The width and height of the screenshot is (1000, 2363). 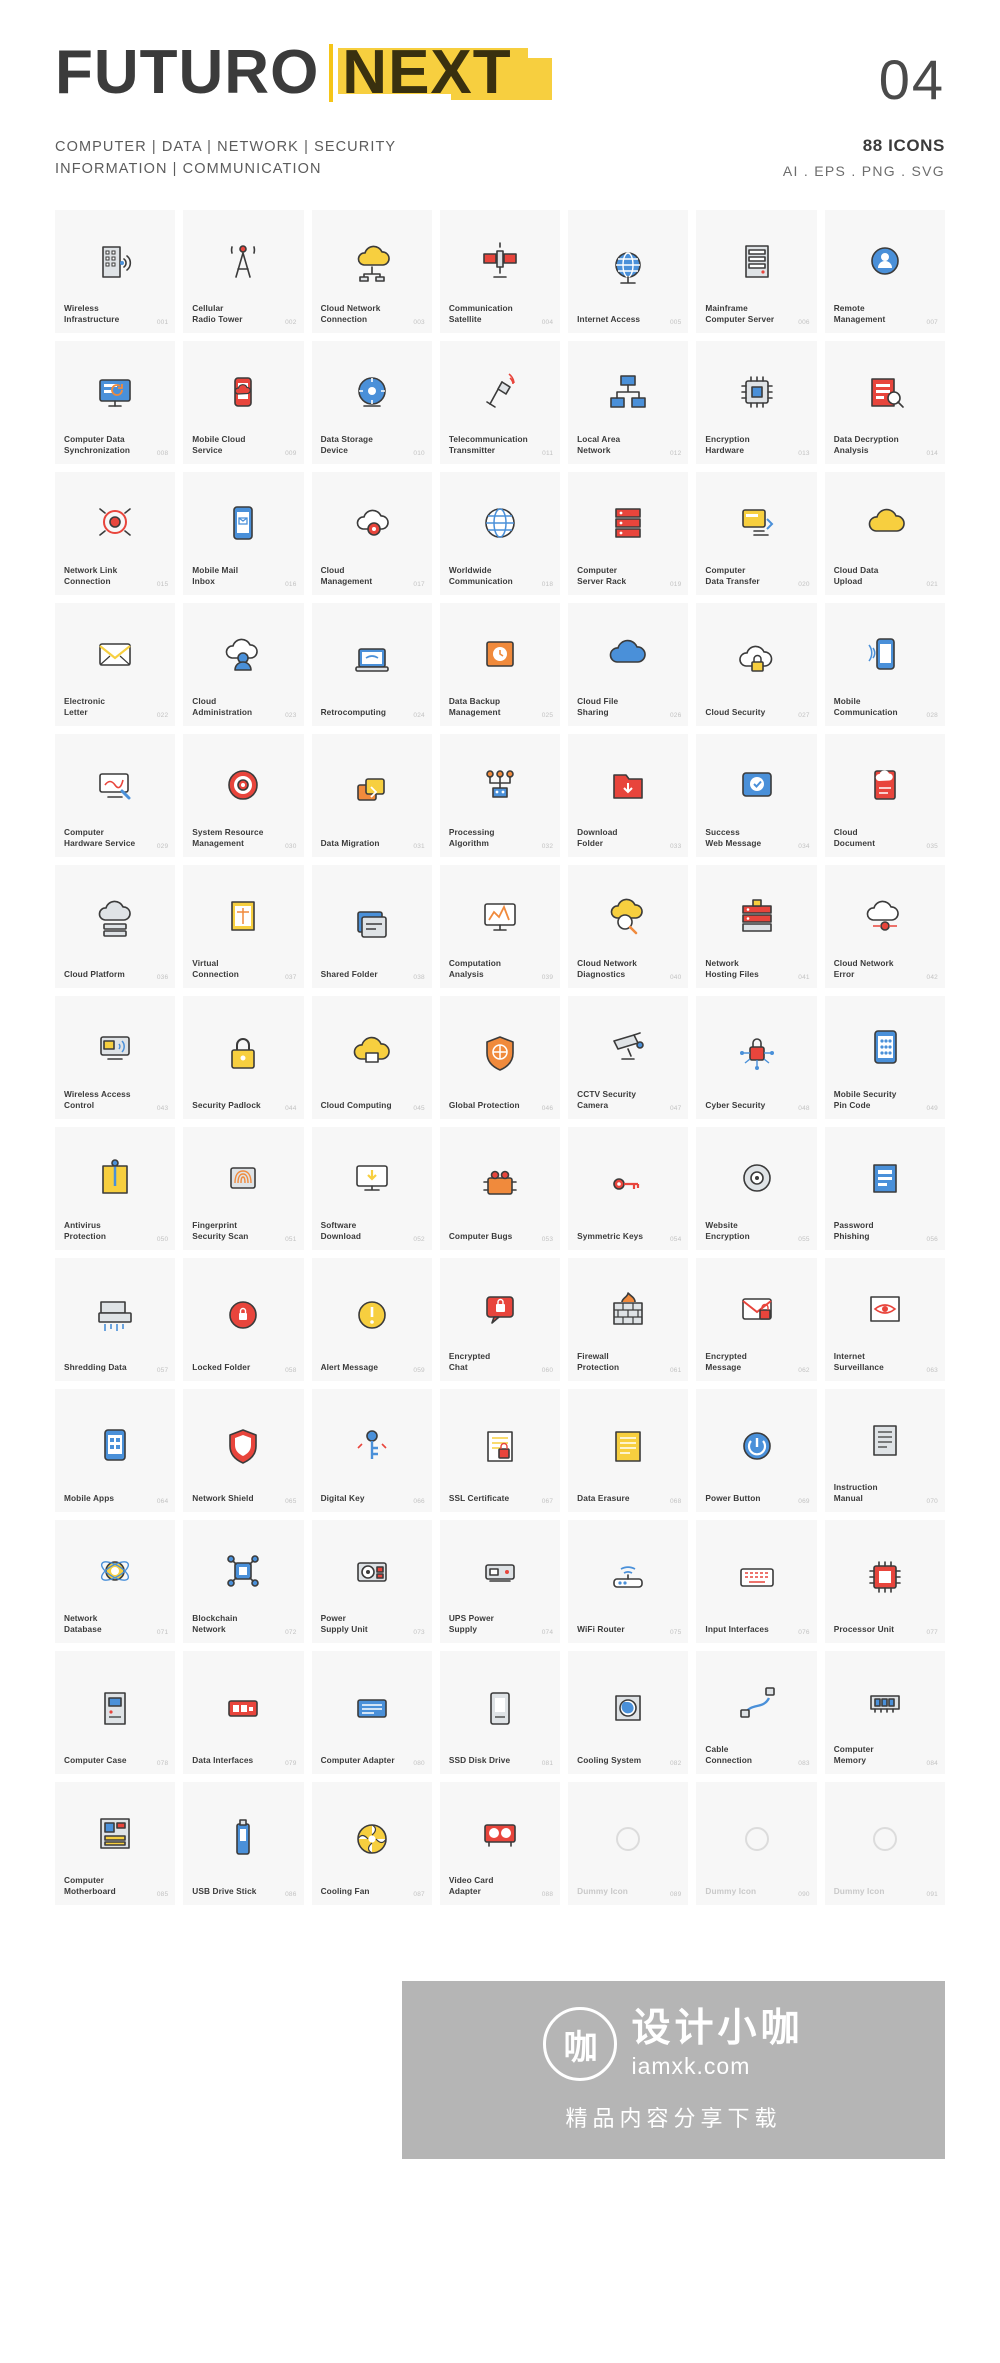 What do you see at coordinates (243, 1843) in the screenshot?
I see `icon-cell: USB Drive Stick 086` at bounding box center [243, 1843].